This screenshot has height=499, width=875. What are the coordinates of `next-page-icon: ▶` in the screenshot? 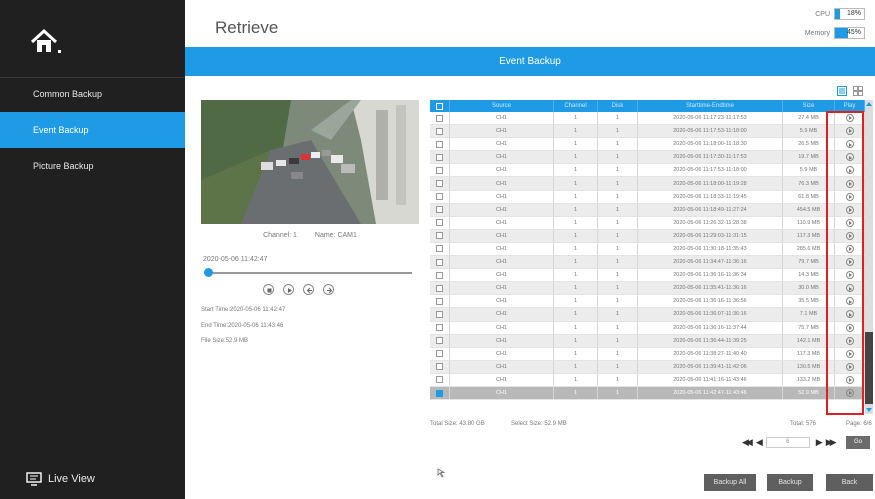 It's located at (819, 442).